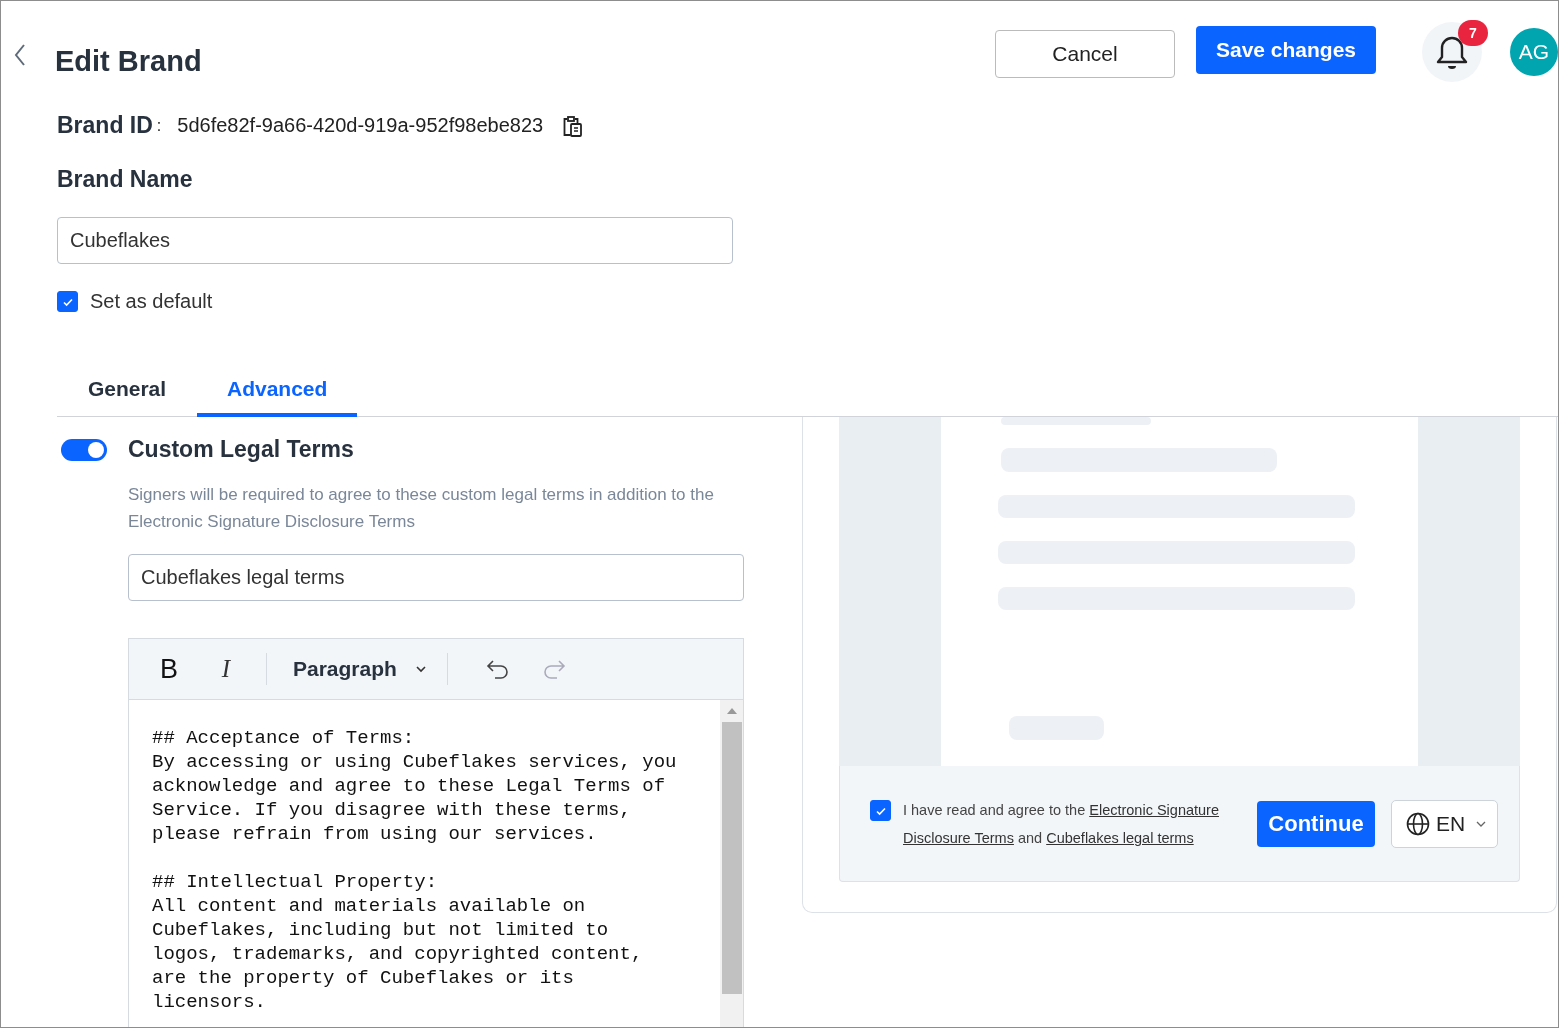 This screenshot has height=1028, width=1559. I want to click on scroll-up-icon, so click(731, 711).